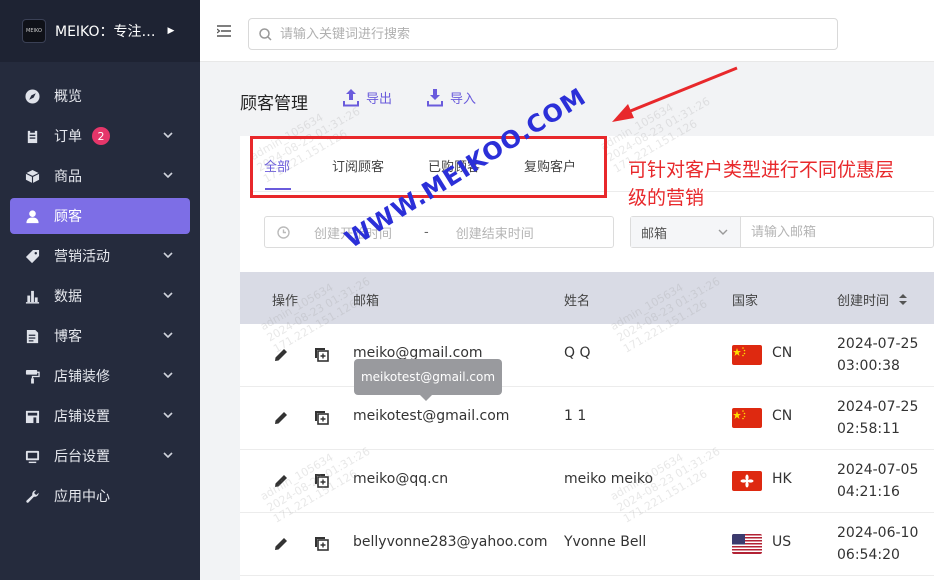  I want to click on annotation-line-2: 级的营销, so click(666, 198).